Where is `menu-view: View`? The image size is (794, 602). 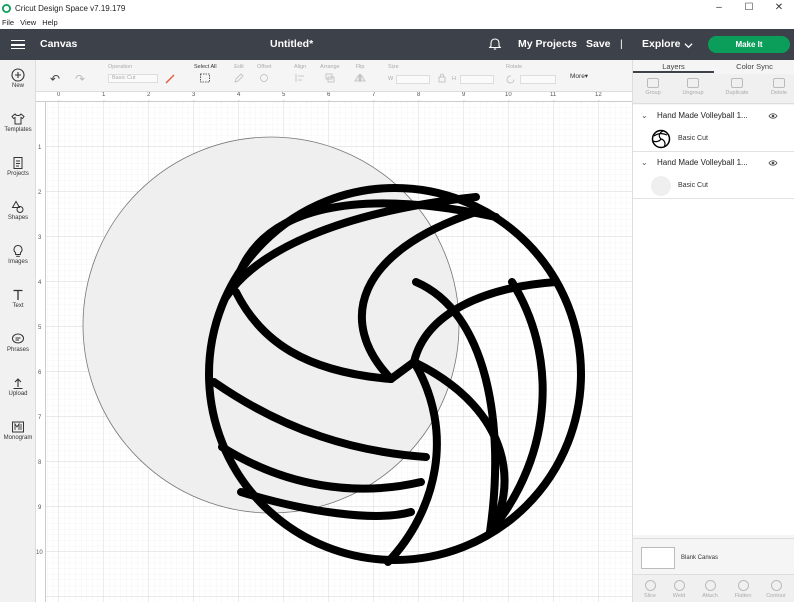
menu-view: View is located at coordinates (28, 22).